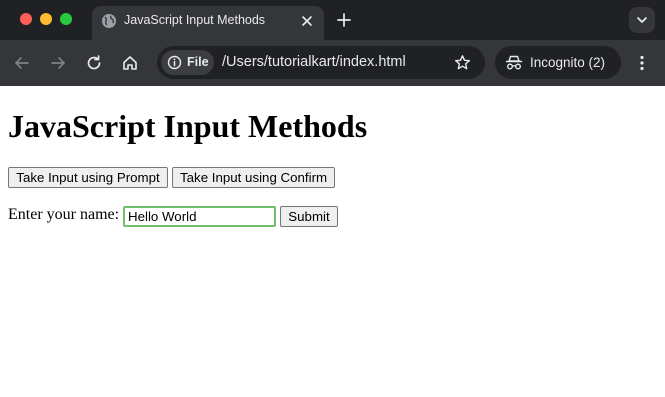  Describe the element at coordinates (58, 63) in the screenshot. I see `forward-arrow-icon` at that location.